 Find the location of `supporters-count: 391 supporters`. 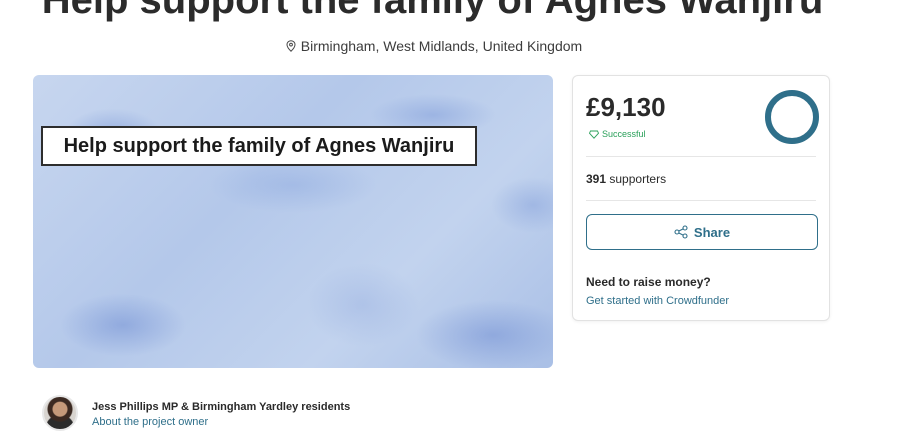

supporters-count: 391 supporters is located at coordinates (626, 179).